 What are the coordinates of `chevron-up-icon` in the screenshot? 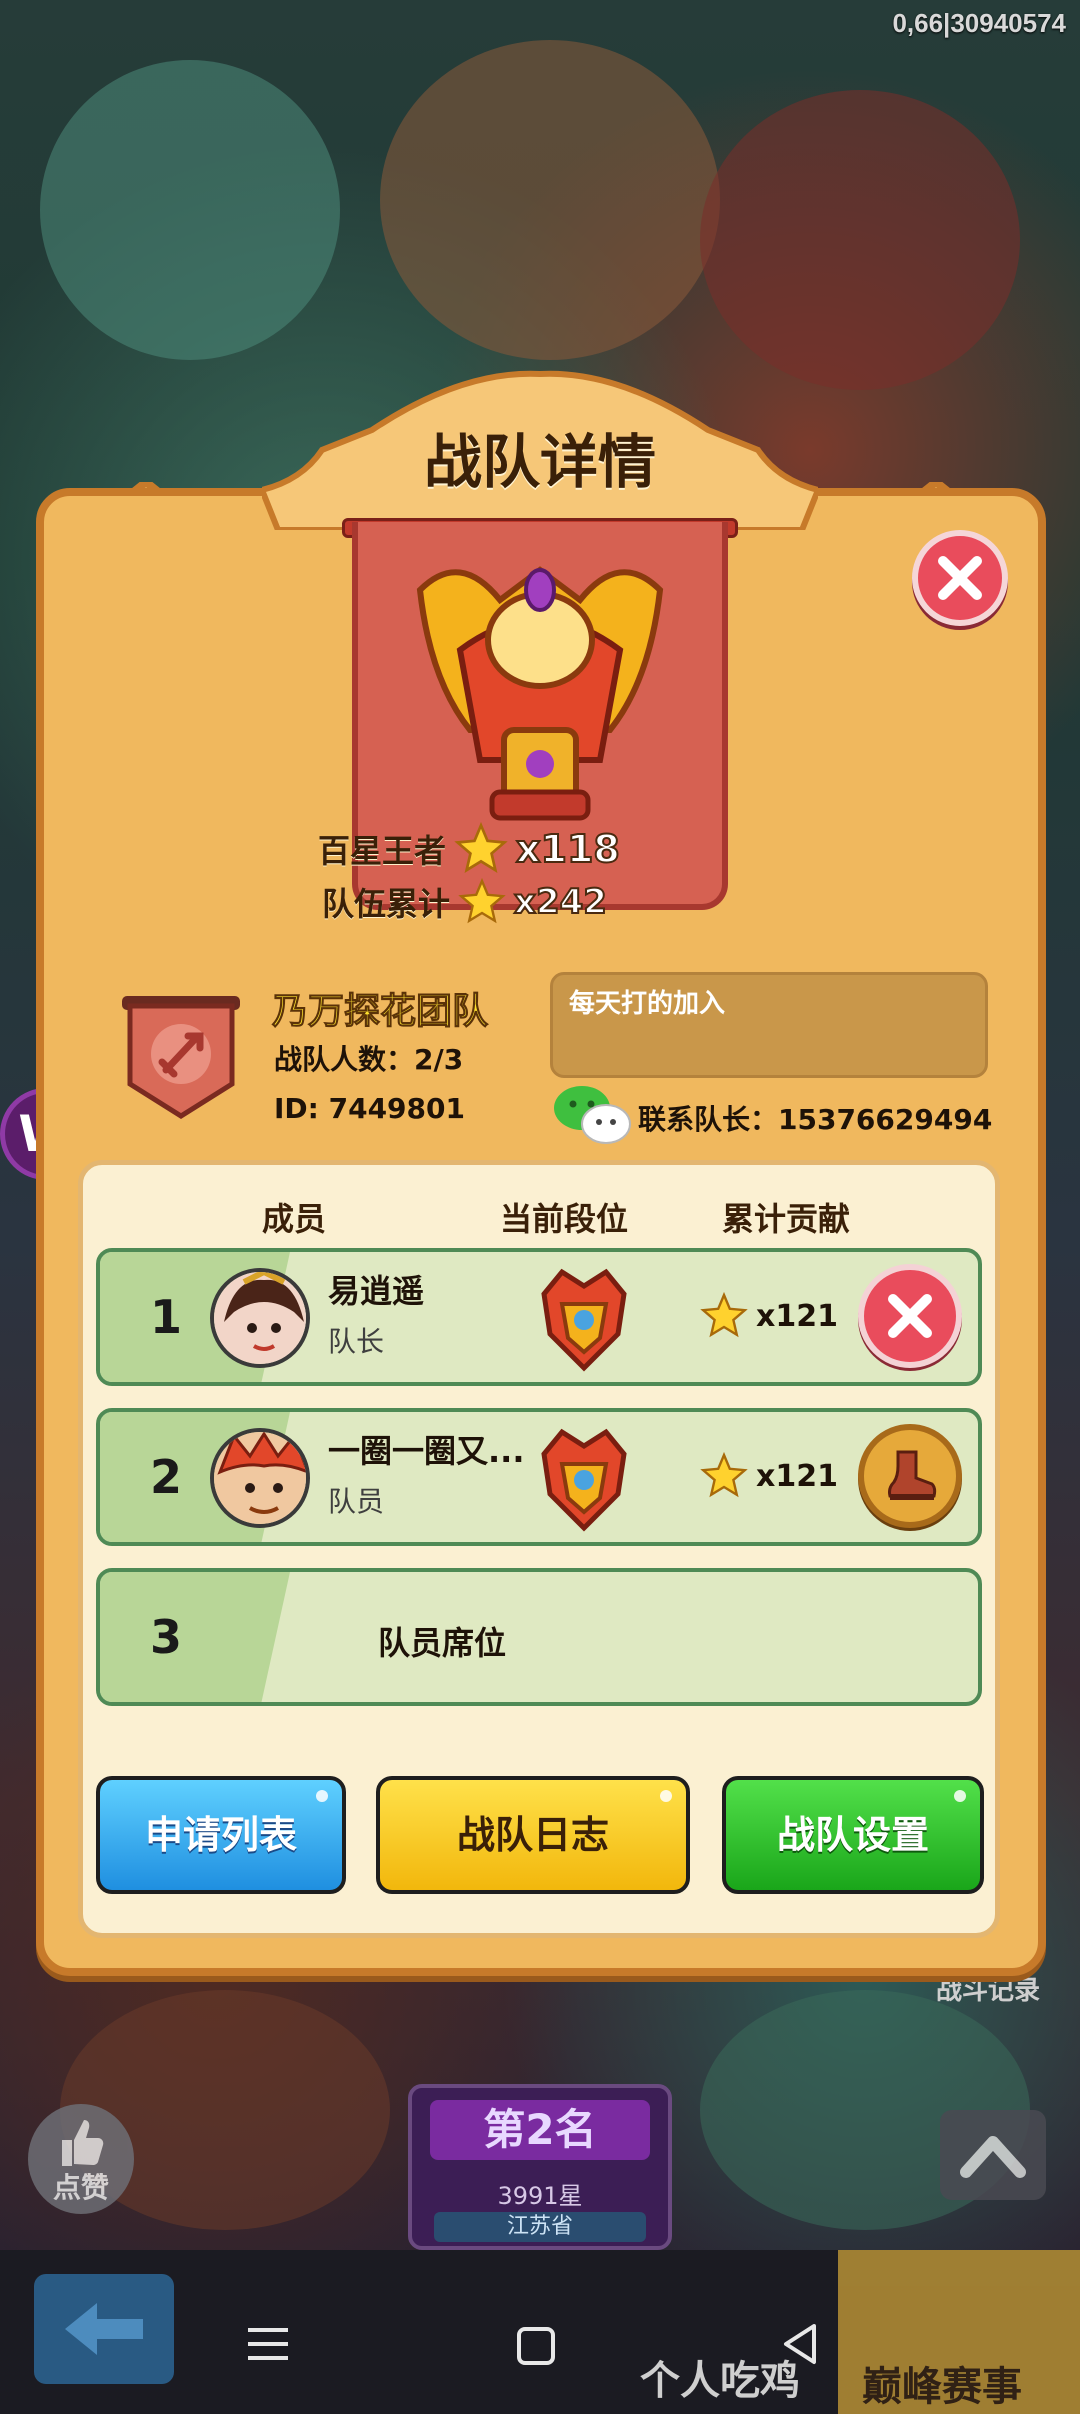 It's located at (993, 2157).